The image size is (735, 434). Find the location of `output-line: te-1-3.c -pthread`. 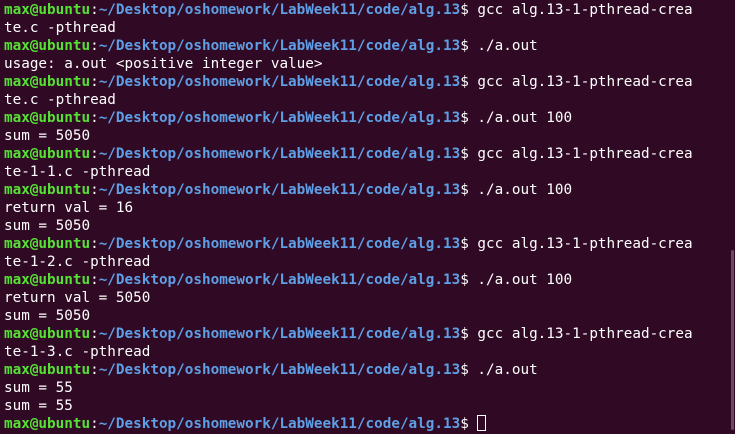

output-line: te-1-3.c -pthread is located at coordinates (369, 352).